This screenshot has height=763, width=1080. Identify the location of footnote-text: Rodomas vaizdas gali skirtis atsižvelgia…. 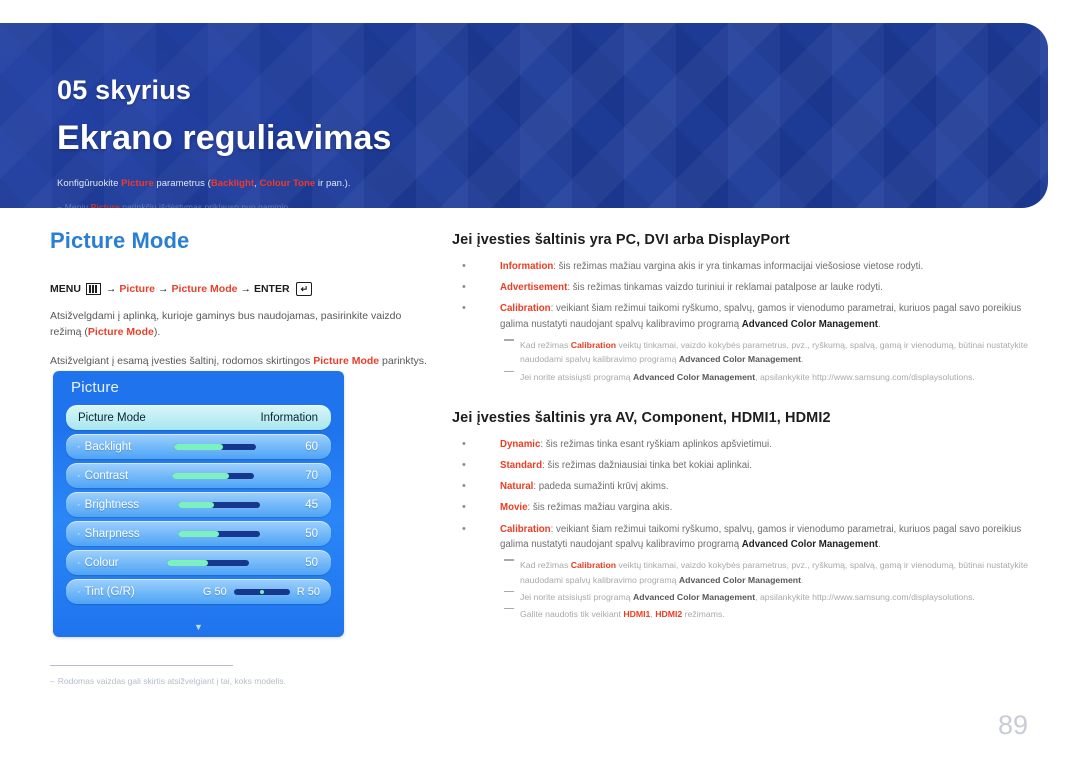
(171, 681).